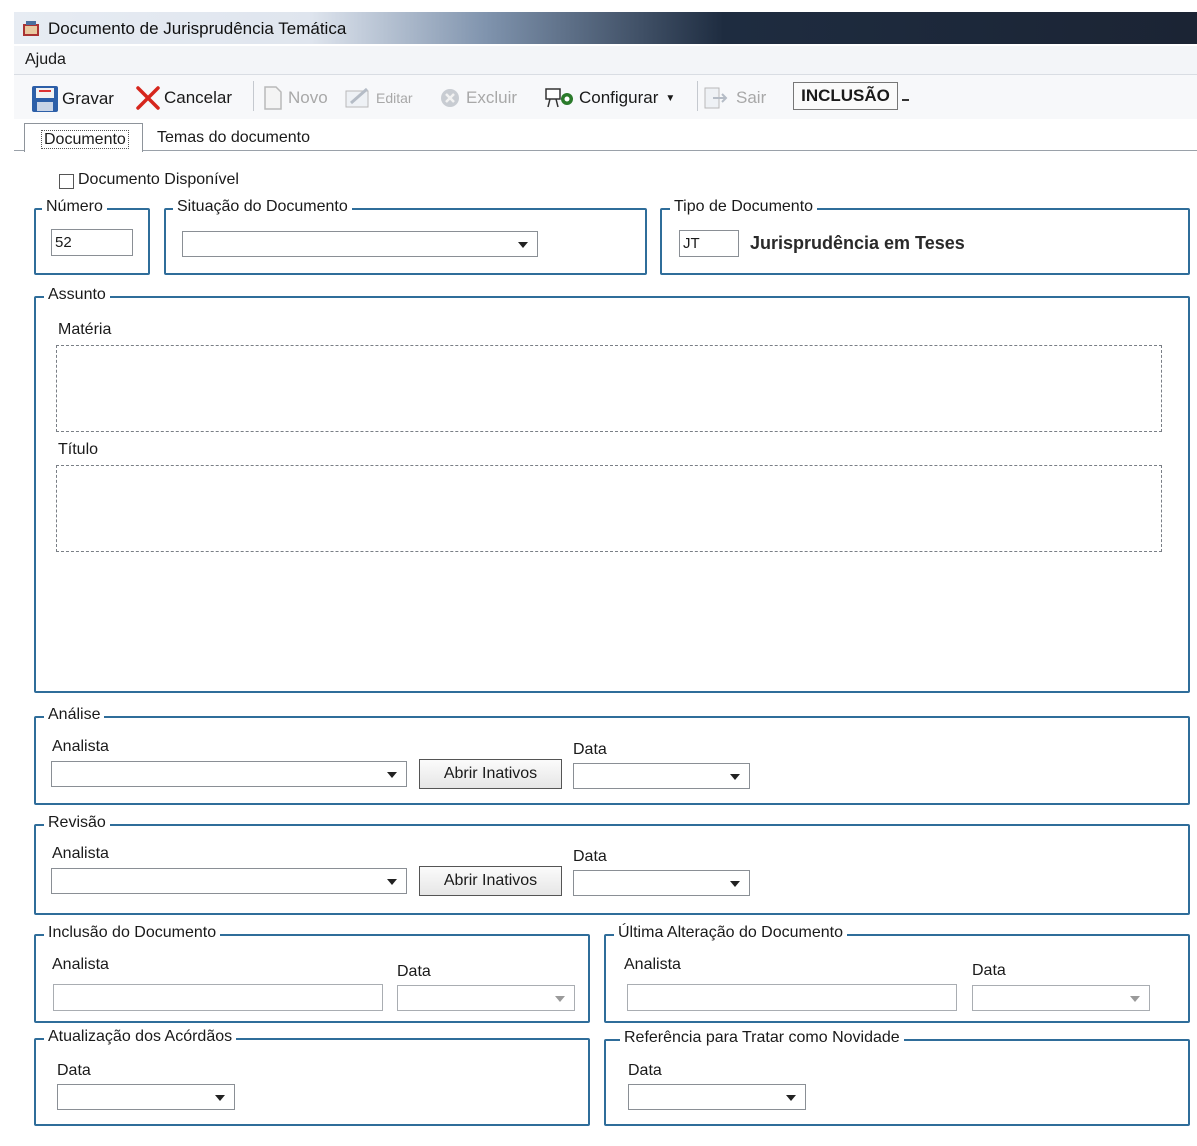  Describe the element at coordinates (609, 508) in the screenshot. I see `title-textarea` at that location.